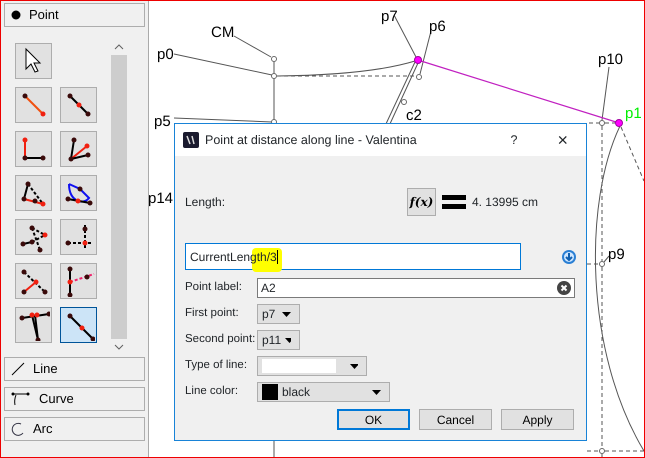 The image size is (645, 458). Describe the element at coordinates (323, 392) in the screenshot. I see `dropdown: black` at that location.